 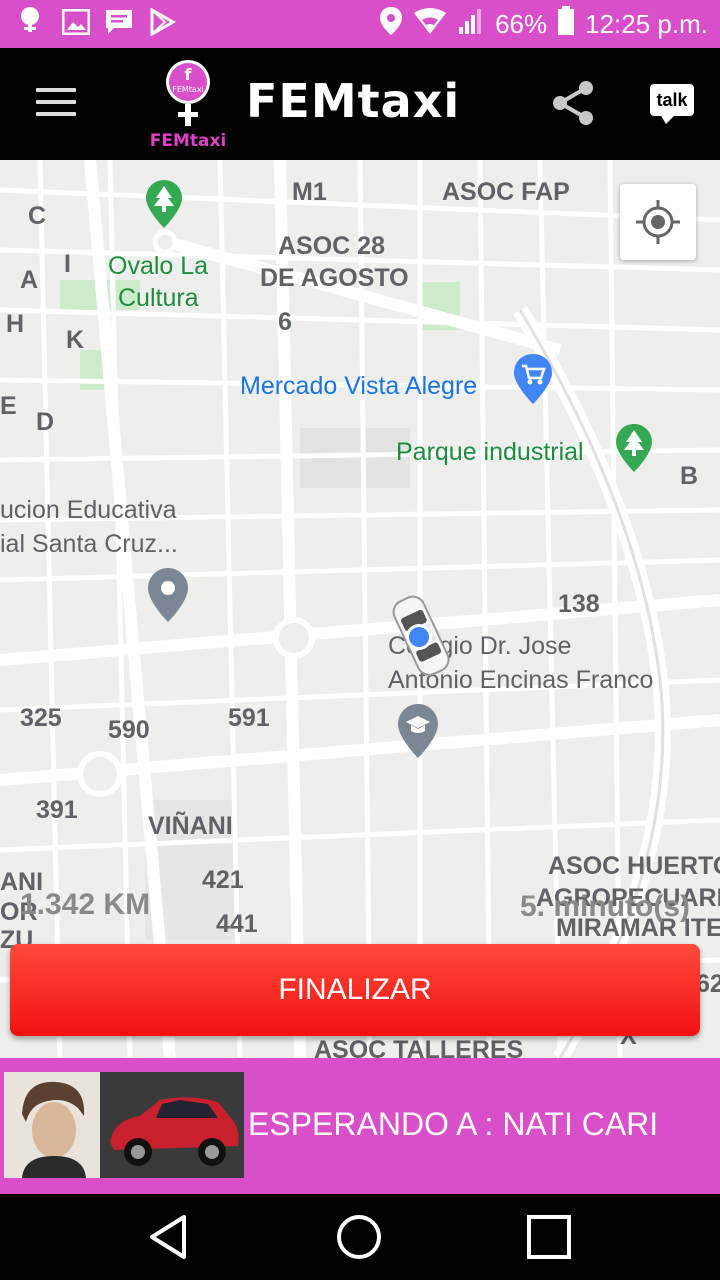 I want to click on image-icon, so click(x=76, y=24).